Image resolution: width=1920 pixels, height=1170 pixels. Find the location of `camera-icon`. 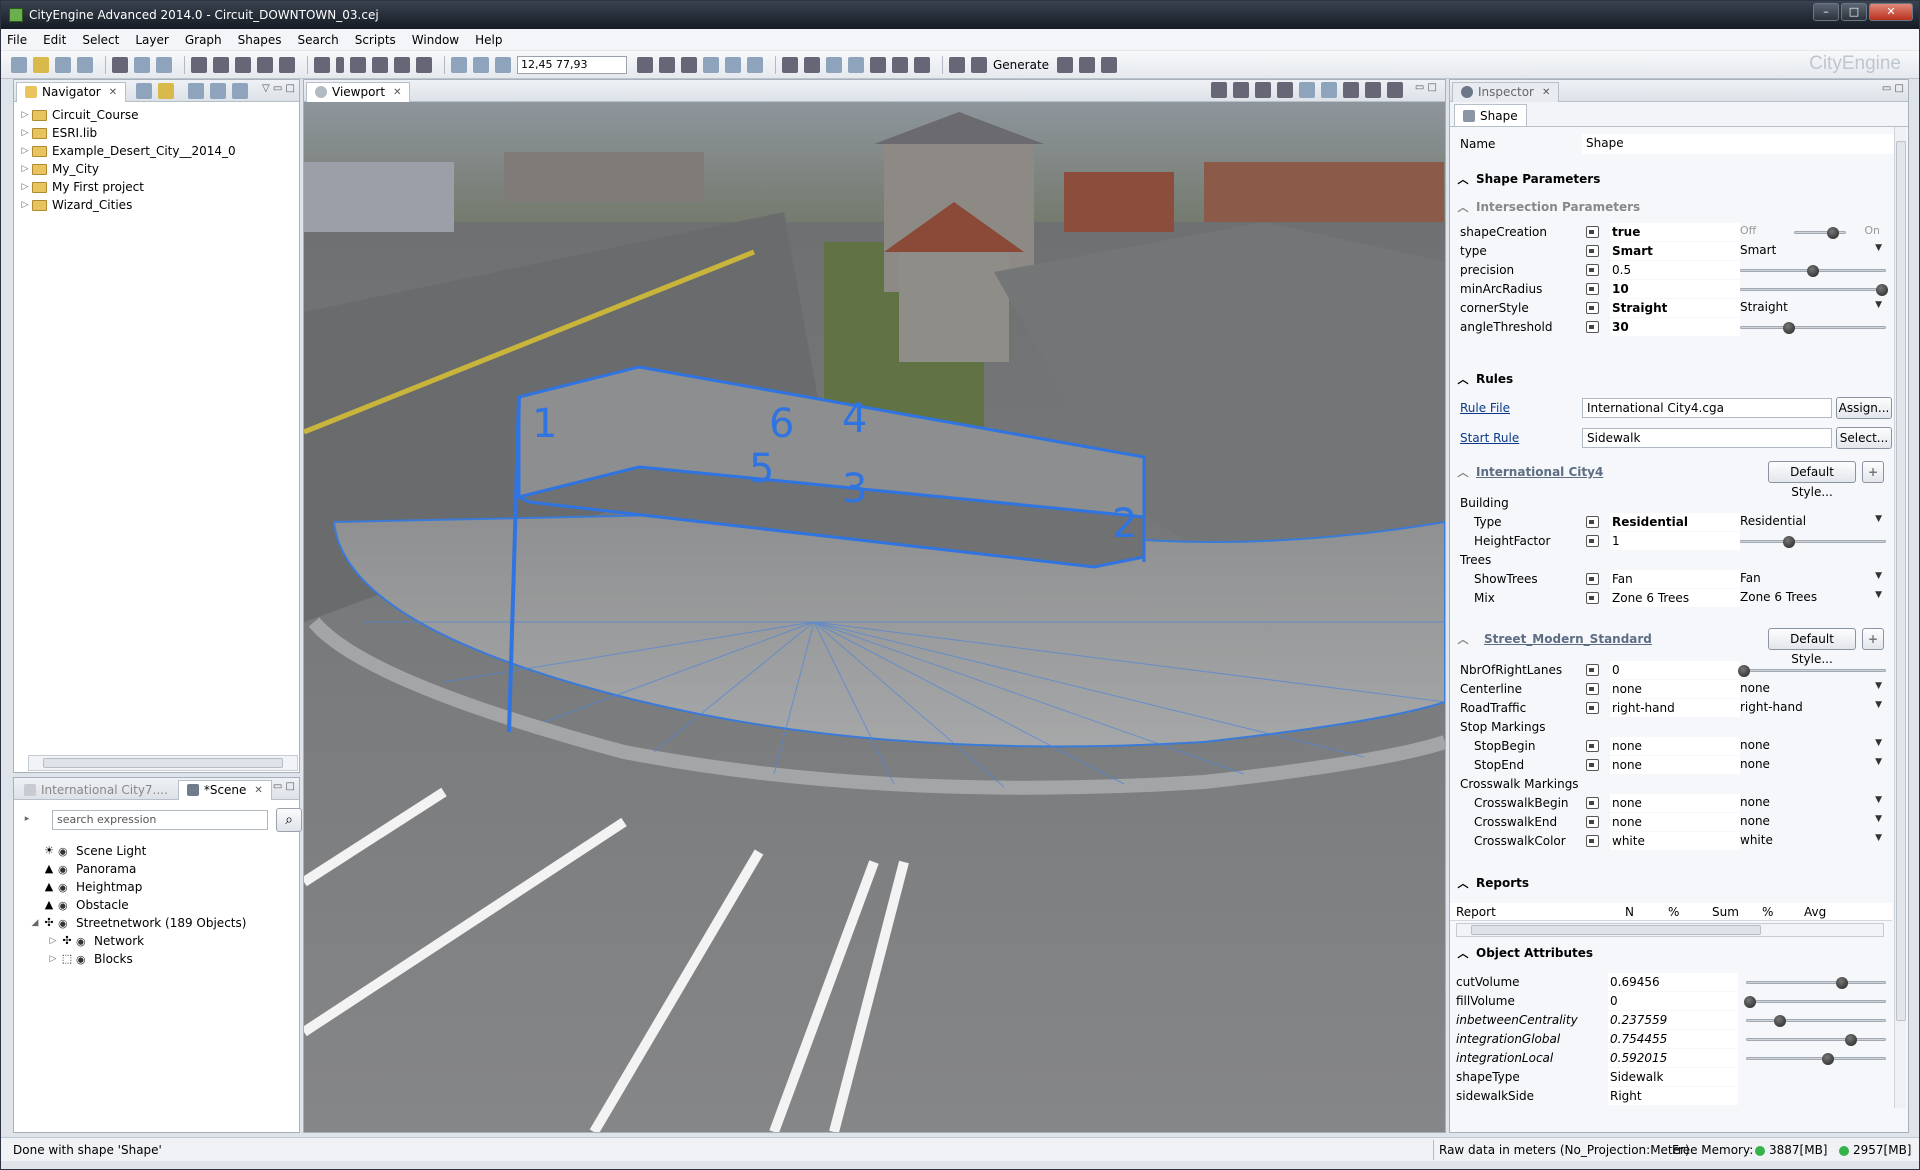

camera-icon is located at coordinates (1306, 90).